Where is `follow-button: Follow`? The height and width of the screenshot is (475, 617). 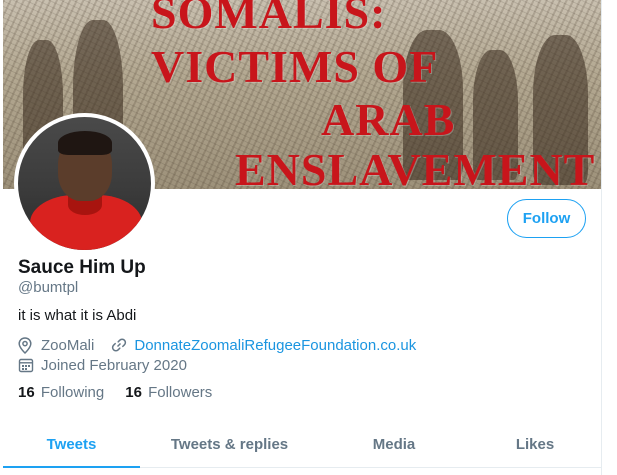
follow-button: Follow is located at coordinates (546, 218).